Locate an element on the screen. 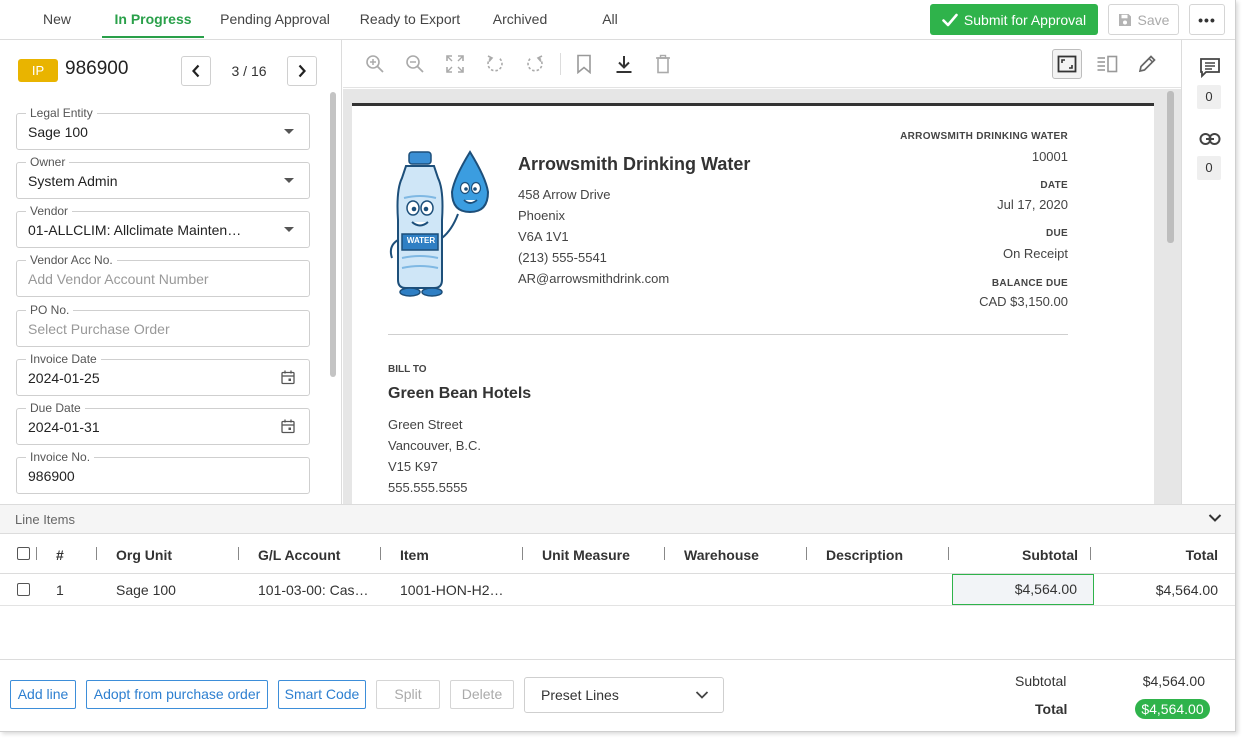 This screenshot has height=739, width=1244. bookmark-icon is located at coordinates (584, 64).